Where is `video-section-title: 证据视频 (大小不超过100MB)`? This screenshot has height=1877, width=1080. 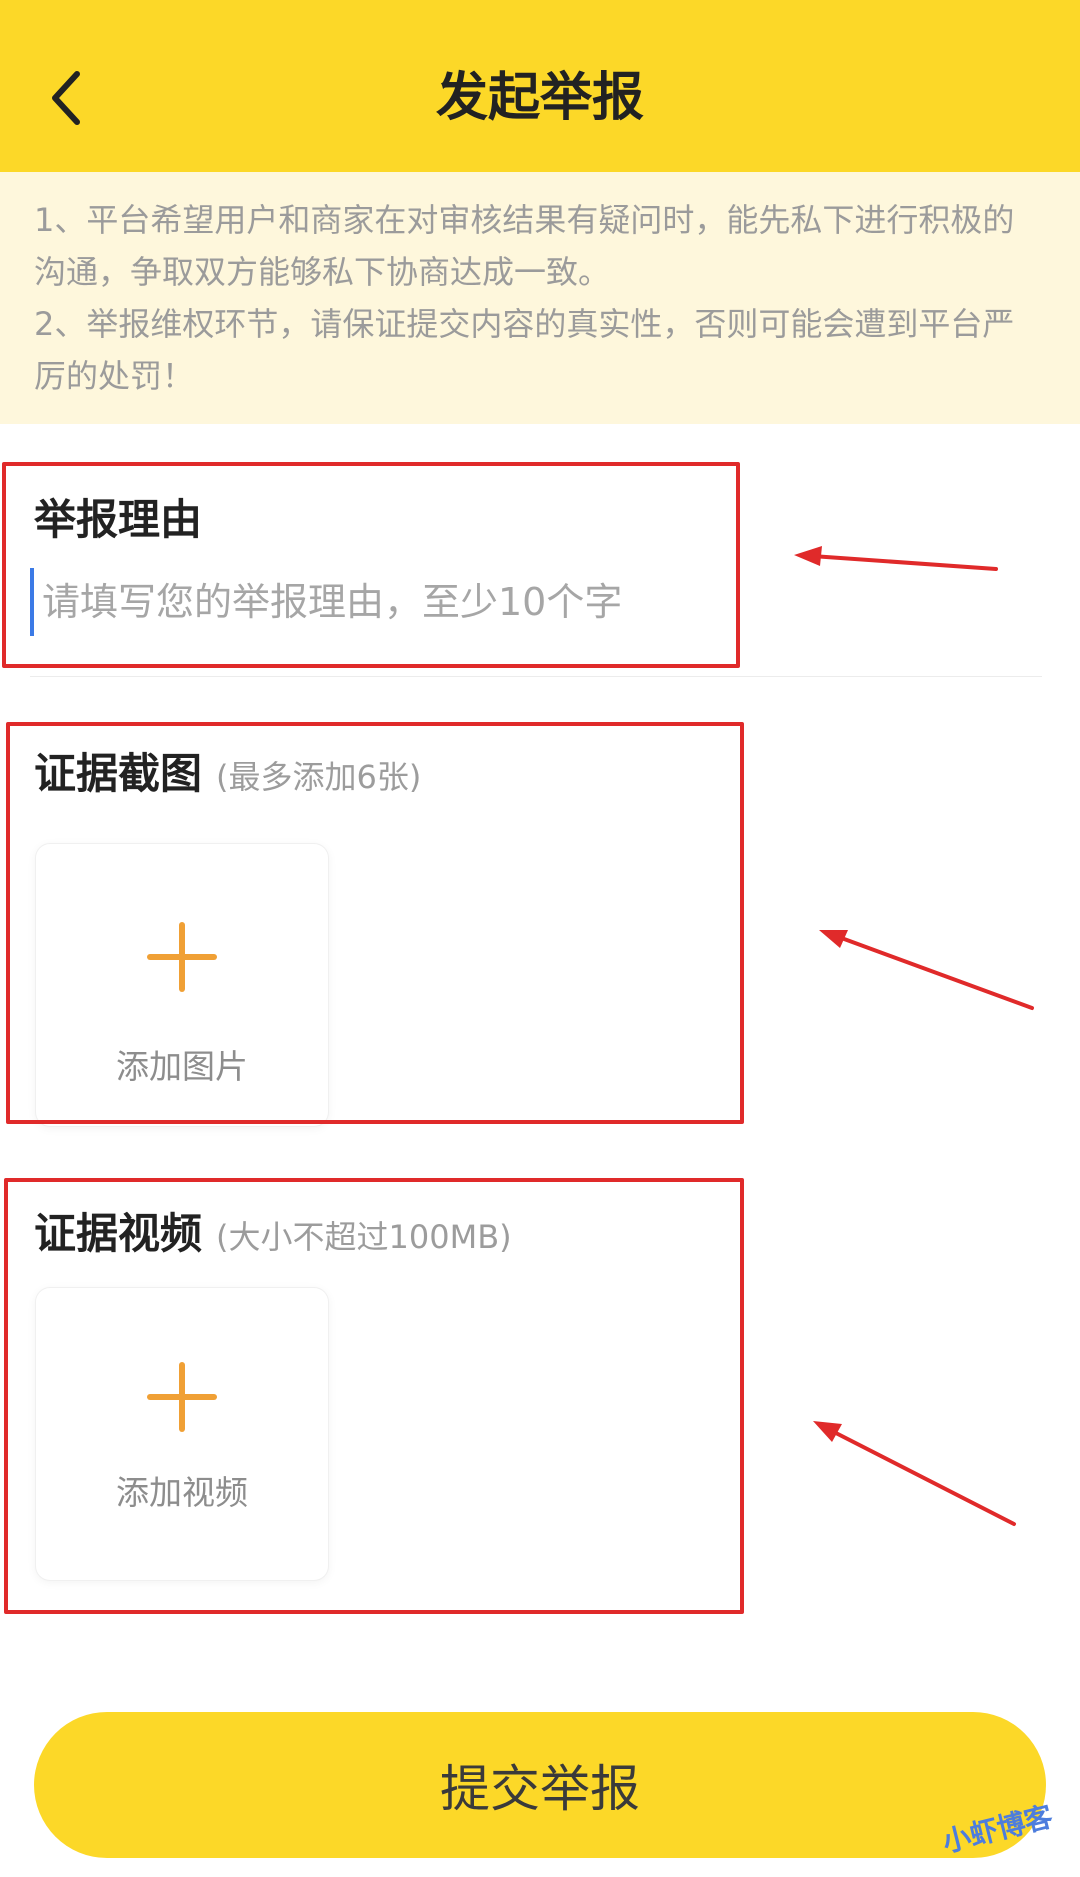 video-section-title: 证据视频 (大小不超过100MB) is located at coordinates (273, 1230).